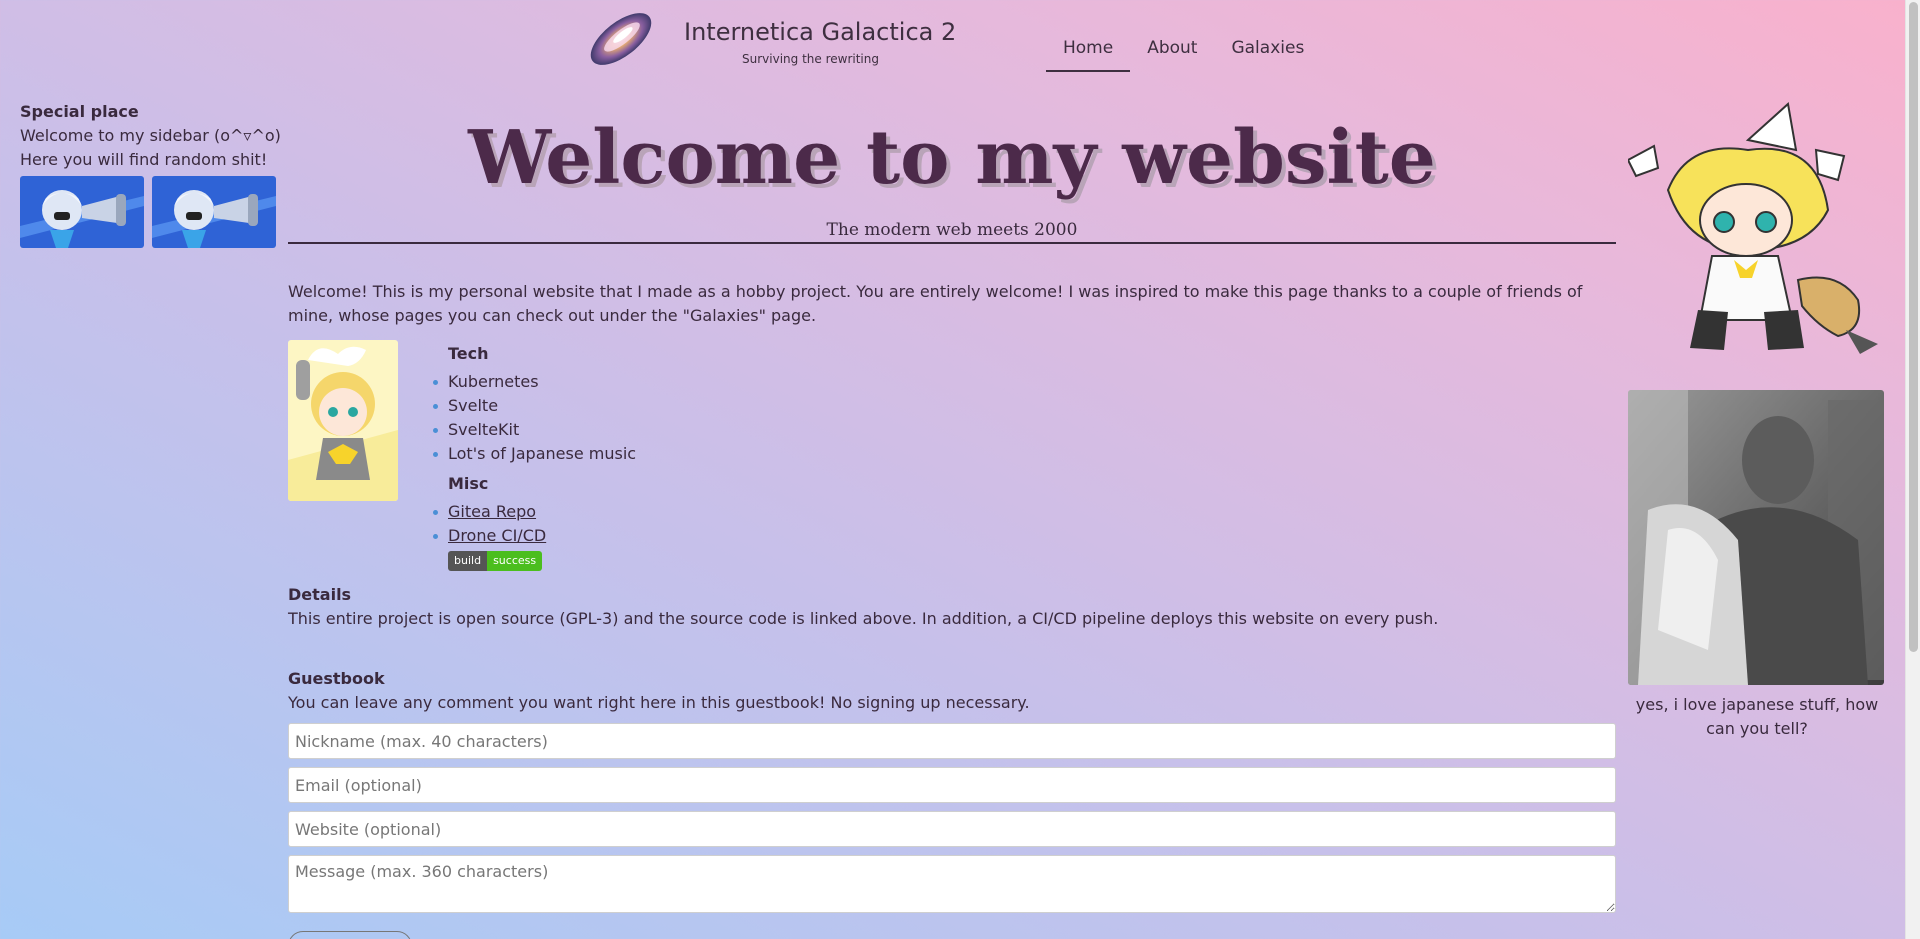 The height and width of the screenshot is (939, 1920). What do you see at coordinates (1088, 51) in the screenshot?
I see `nav-home: Home` at bounding box center [1088, 51].